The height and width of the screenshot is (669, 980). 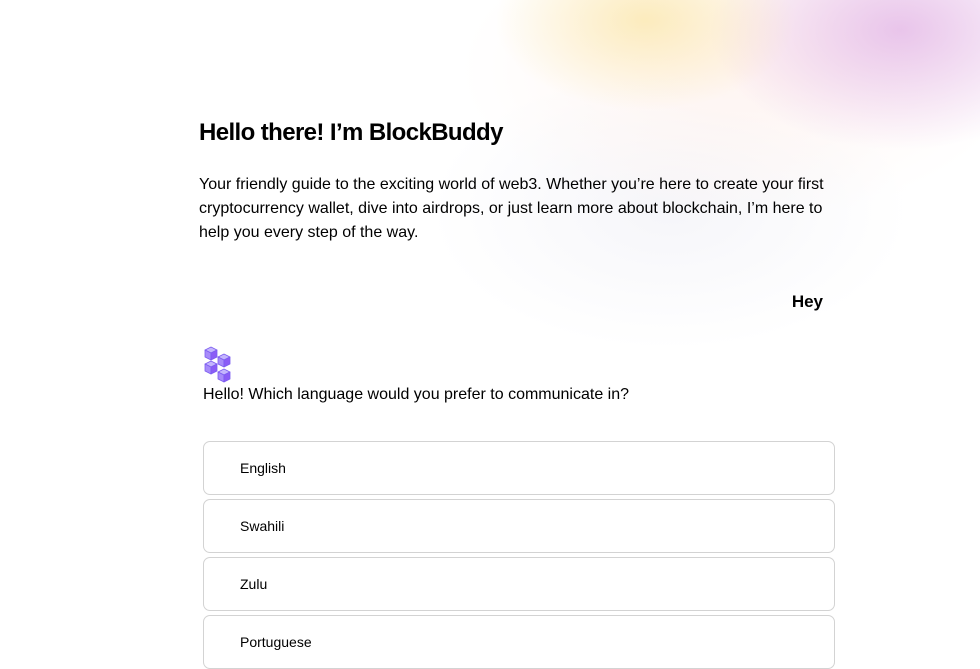 I want to click on user-message: Hey, so click(x=807, y=301).